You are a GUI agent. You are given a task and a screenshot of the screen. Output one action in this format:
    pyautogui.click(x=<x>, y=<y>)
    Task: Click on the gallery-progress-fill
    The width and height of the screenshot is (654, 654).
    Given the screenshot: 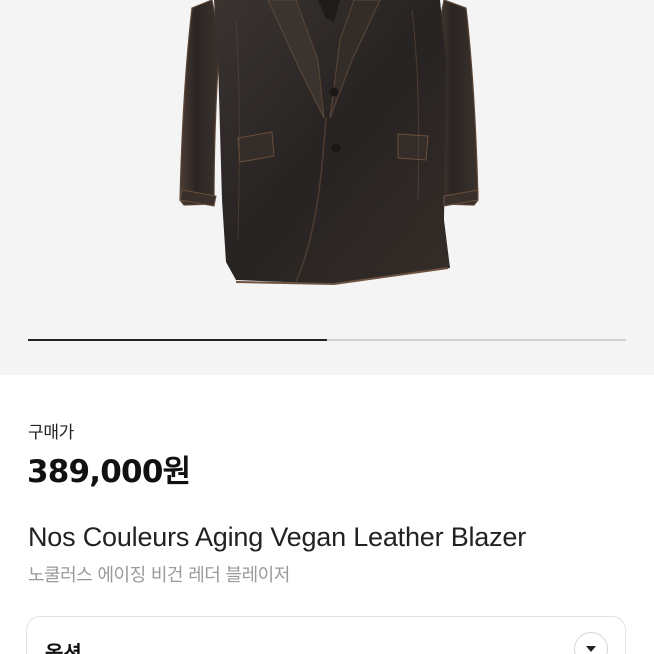 What is the action you would take?
    pyautogui.click(x=177, y=340)
    